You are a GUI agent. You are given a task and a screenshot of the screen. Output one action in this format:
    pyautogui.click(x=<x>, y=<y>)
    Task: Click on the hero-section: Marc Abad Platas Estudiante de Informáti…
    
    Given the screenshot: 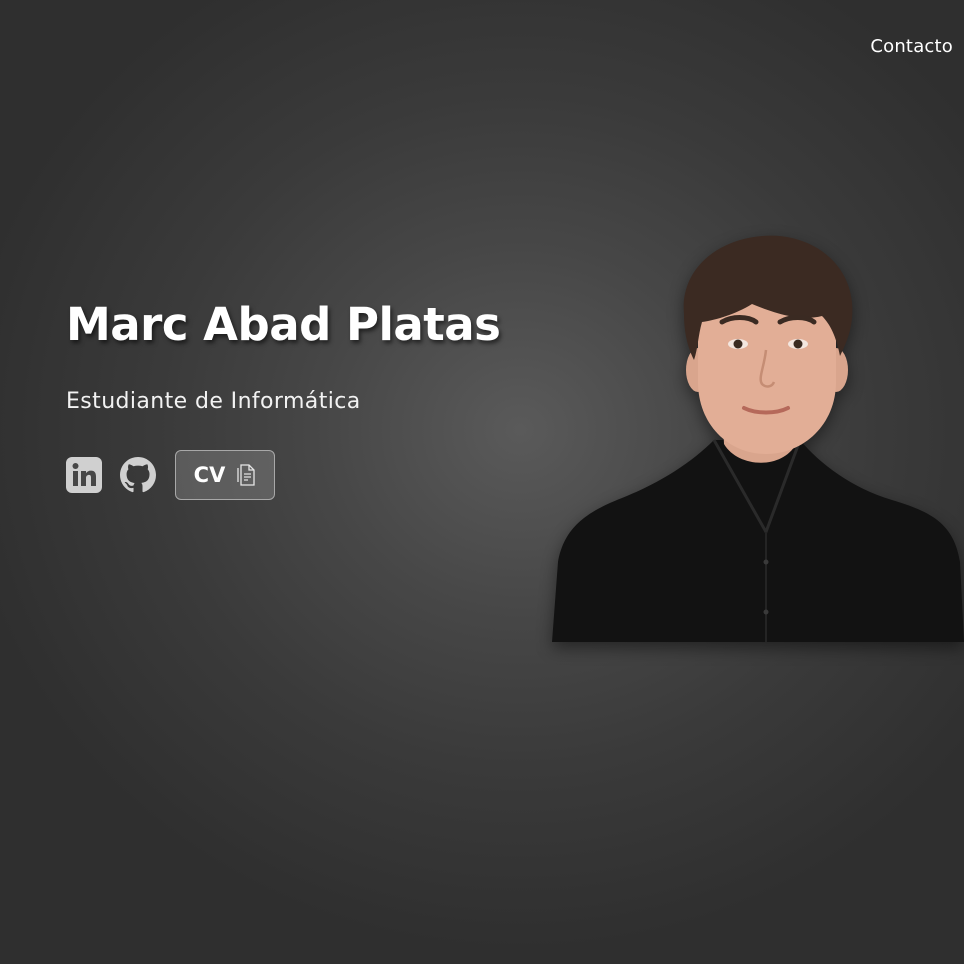 What is the action you would take?
    pyautogui.click(x=283, y=399)
    